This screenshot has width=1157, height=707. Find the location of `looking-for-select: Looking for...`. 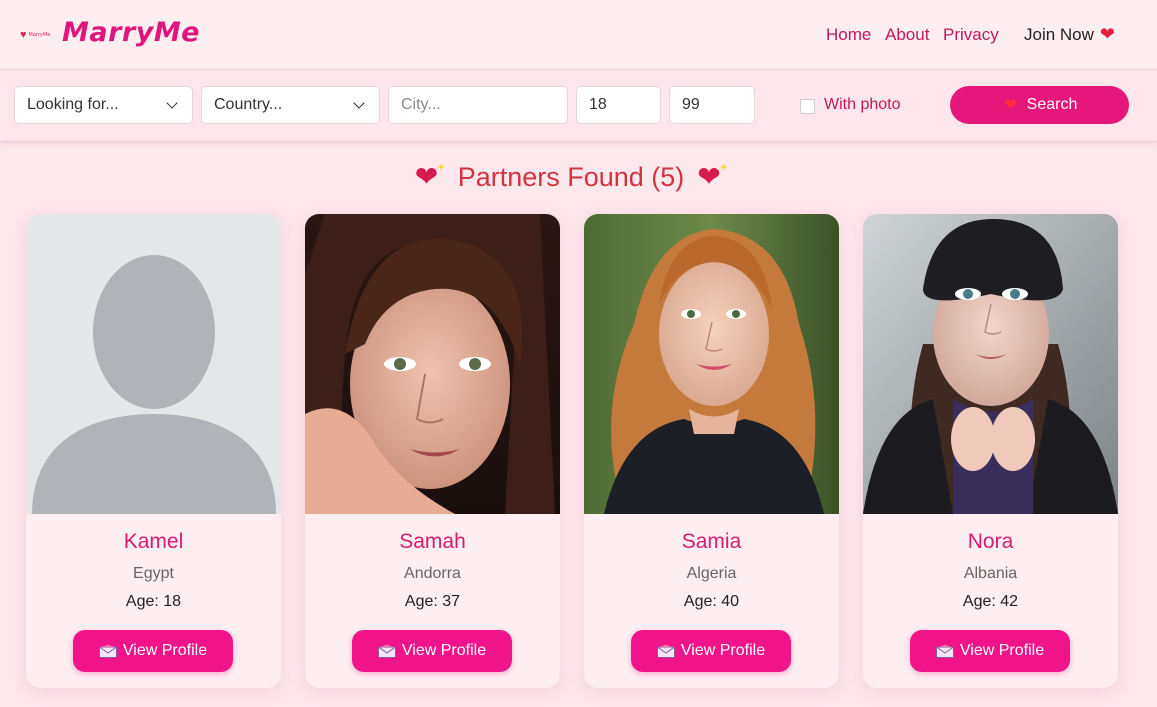

looking-for-select: Looking for... is located at coordinates (103, 105).